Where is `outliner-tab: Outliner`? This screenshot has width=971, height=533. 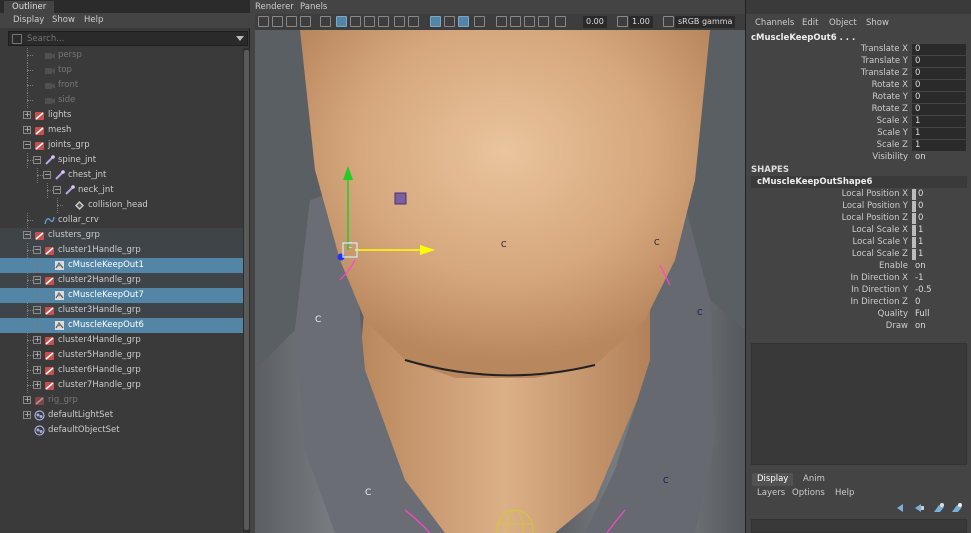 outliner-tab: Outliner is located at coordinates (29, 7).